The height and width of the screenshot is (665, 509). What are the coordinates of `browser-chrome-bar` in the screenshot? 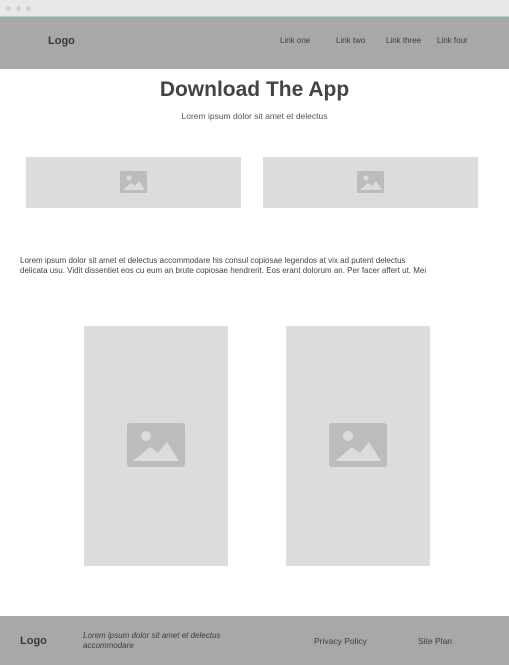 It's located at (254, 8).